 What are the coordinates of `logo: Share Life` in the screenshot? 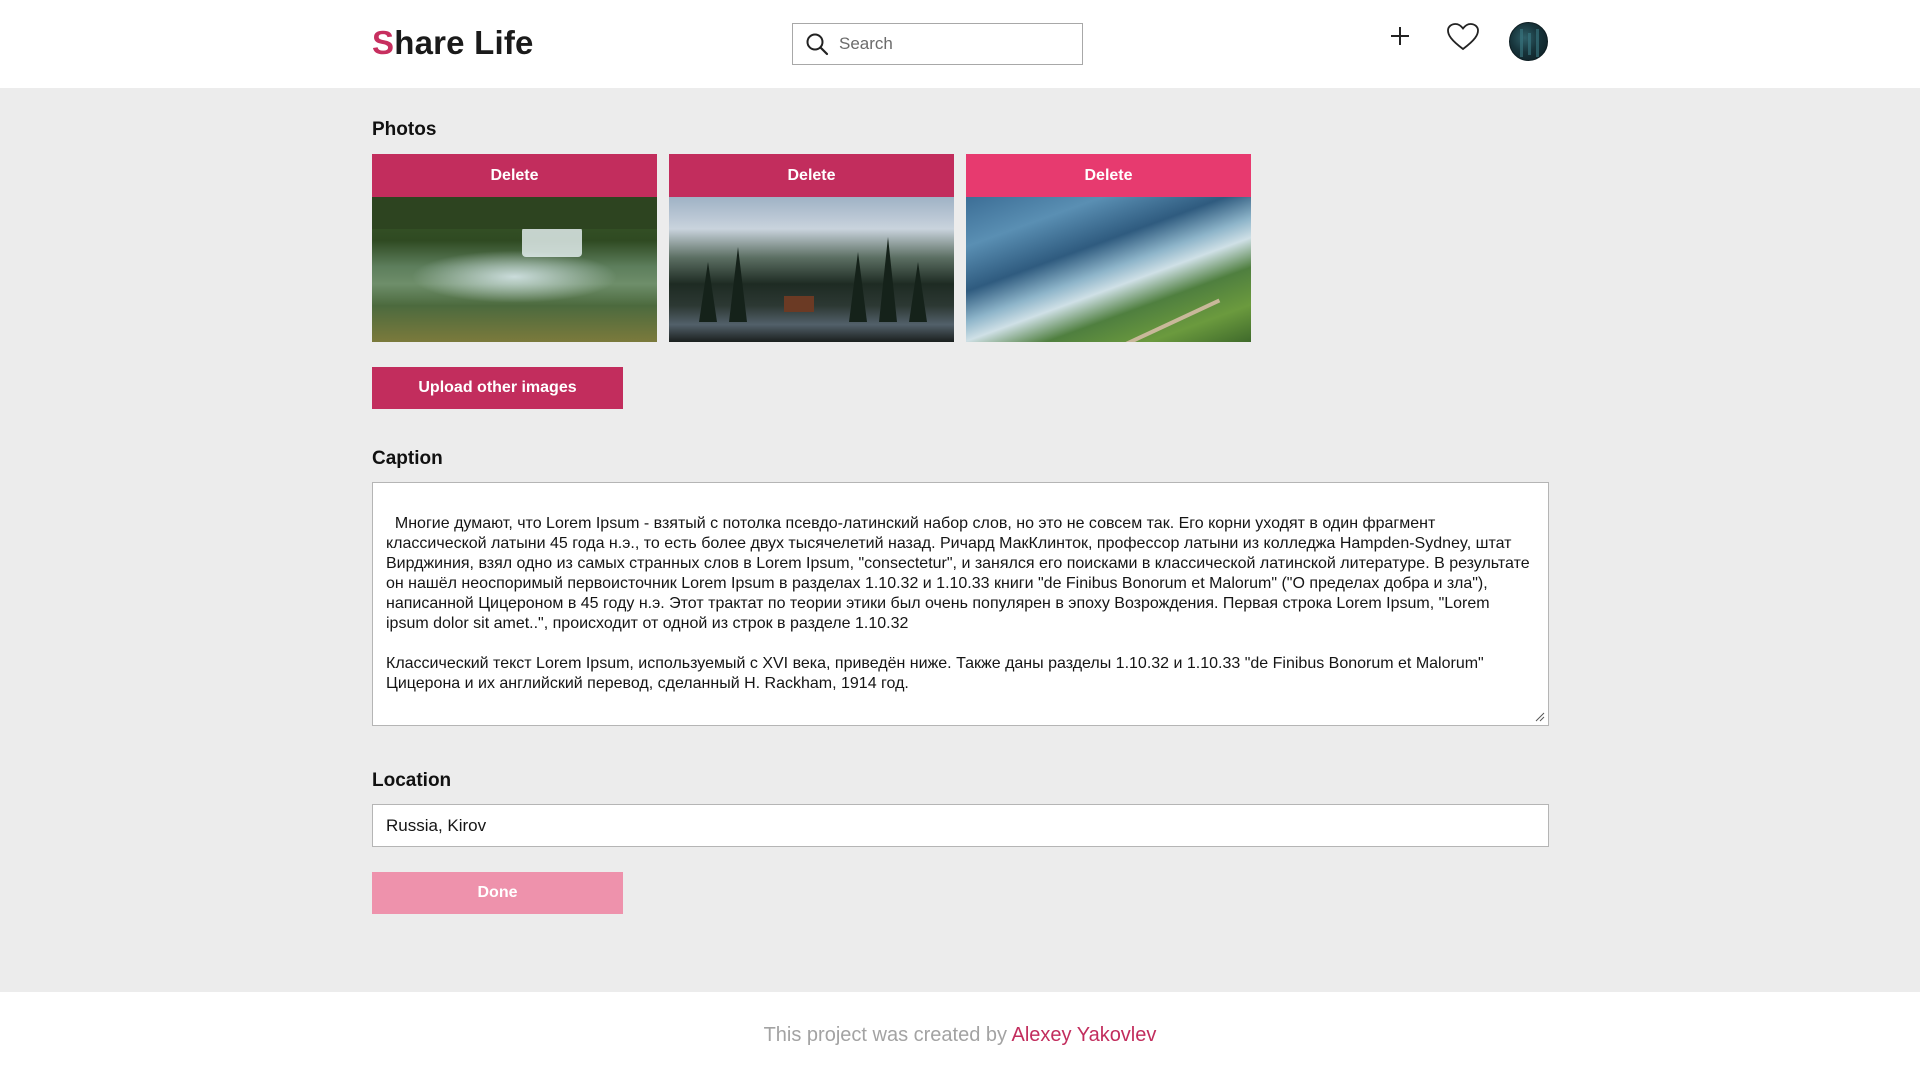 It's located at (453, 43).